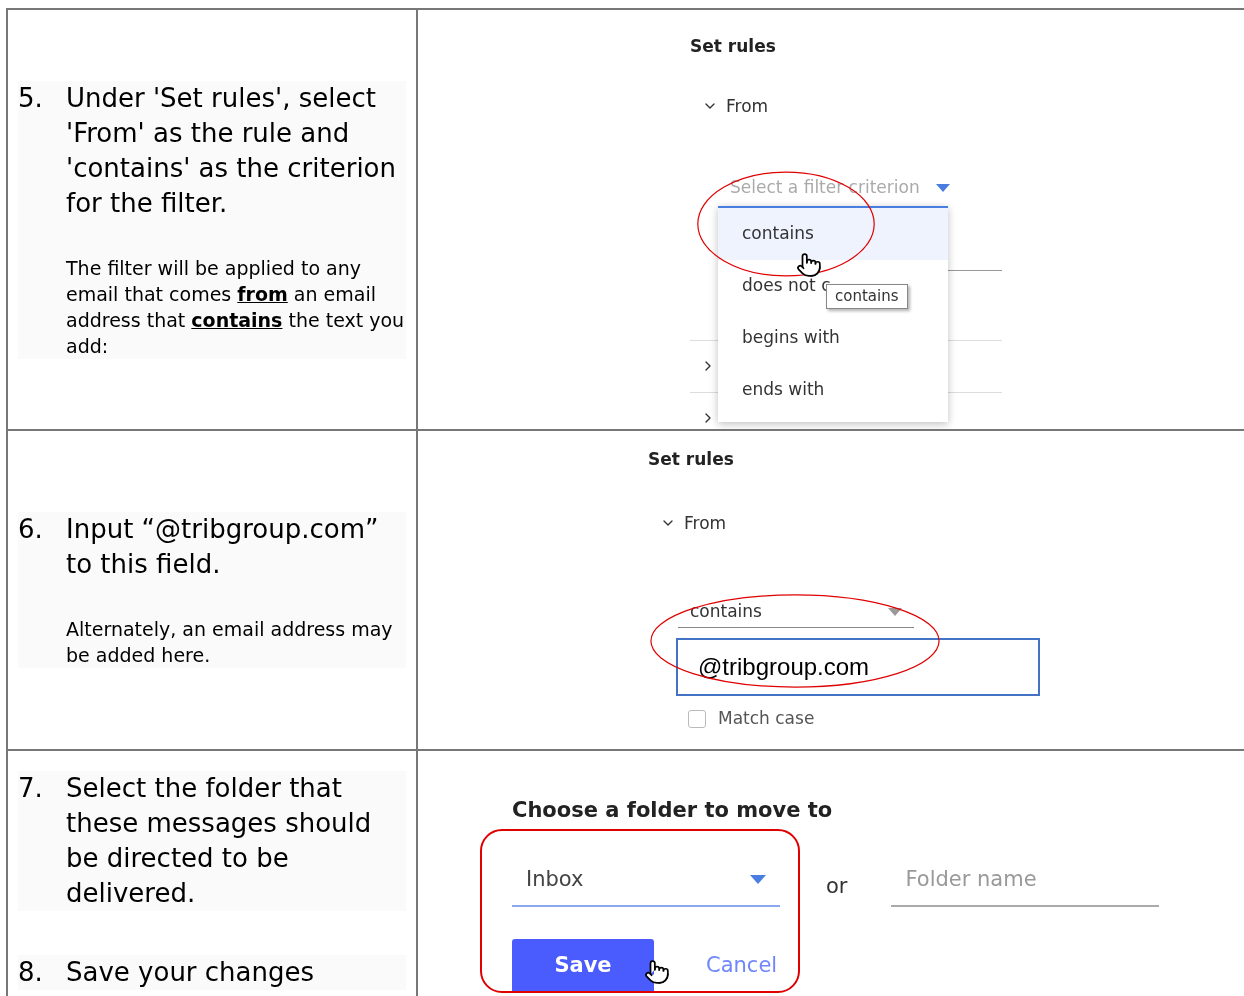 This screenshot has height=996, width=1244. What do you see at coordinates (673, 810) in the screenshot?
I see `panel-title: Choose a folder to move to` at bounding box center [673, 810].